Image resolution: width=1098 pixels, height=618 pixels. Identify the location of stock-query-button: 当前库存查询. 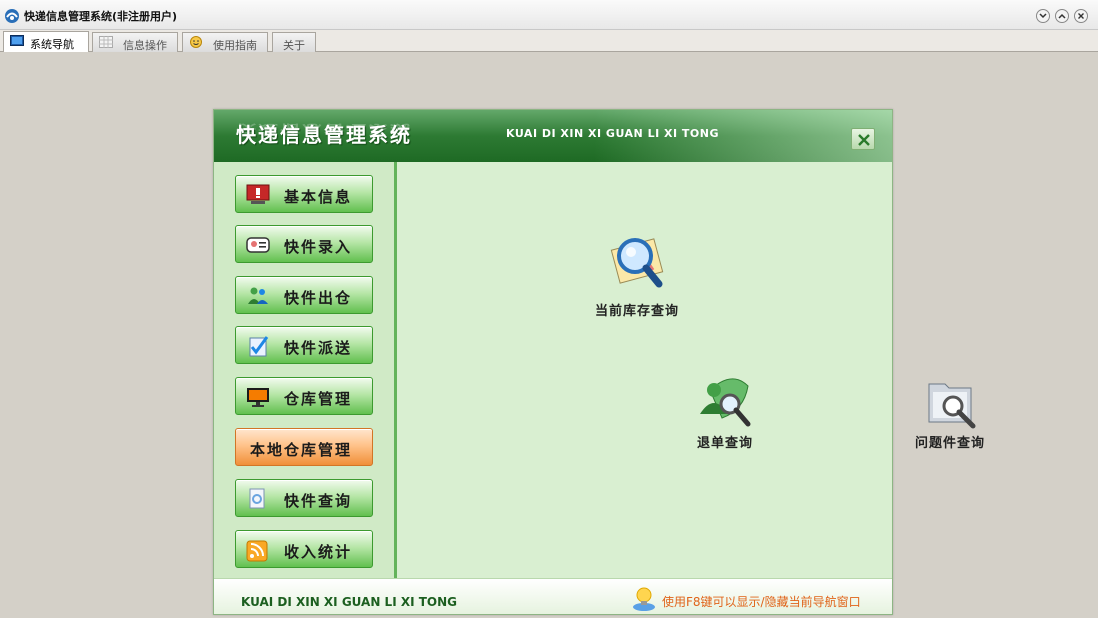
(637, 272).